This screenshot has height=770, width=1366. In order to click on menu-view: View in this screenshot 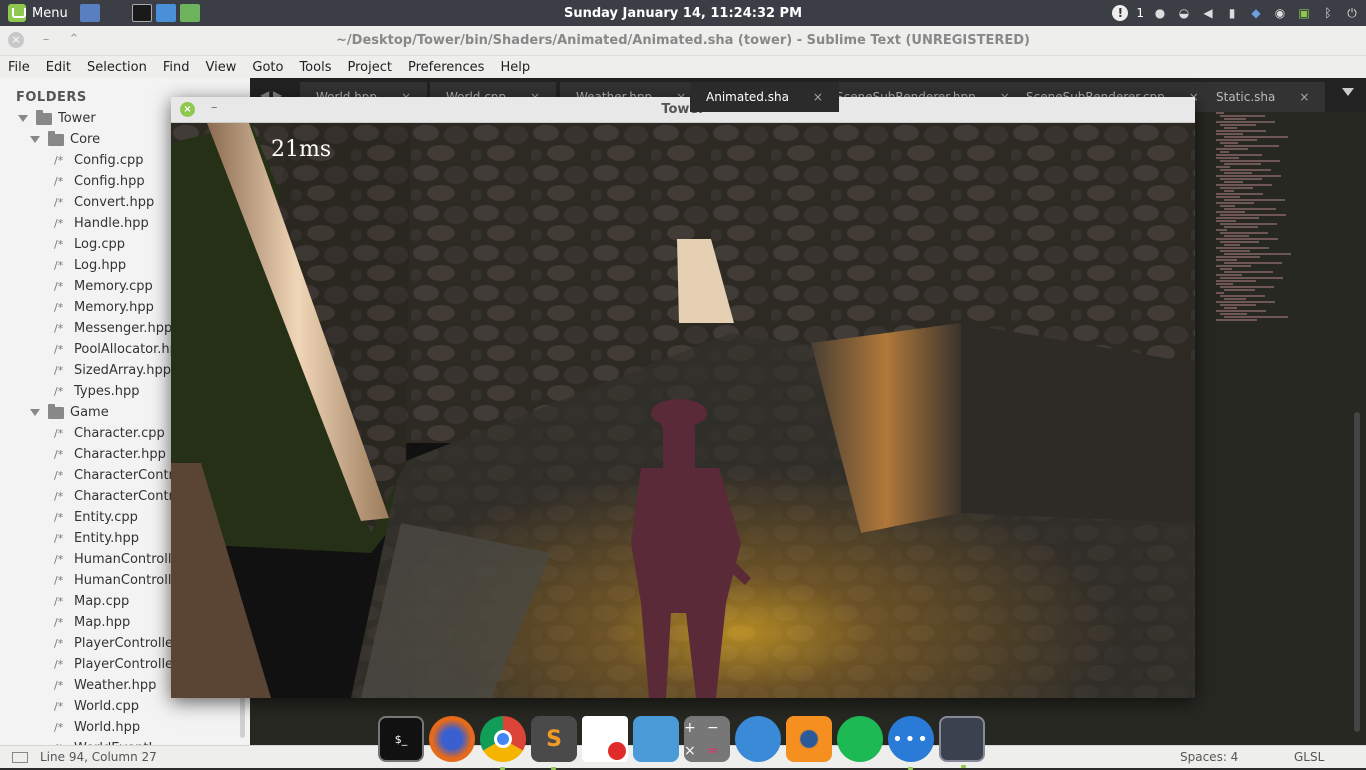, I will do `click(221, 67)`.